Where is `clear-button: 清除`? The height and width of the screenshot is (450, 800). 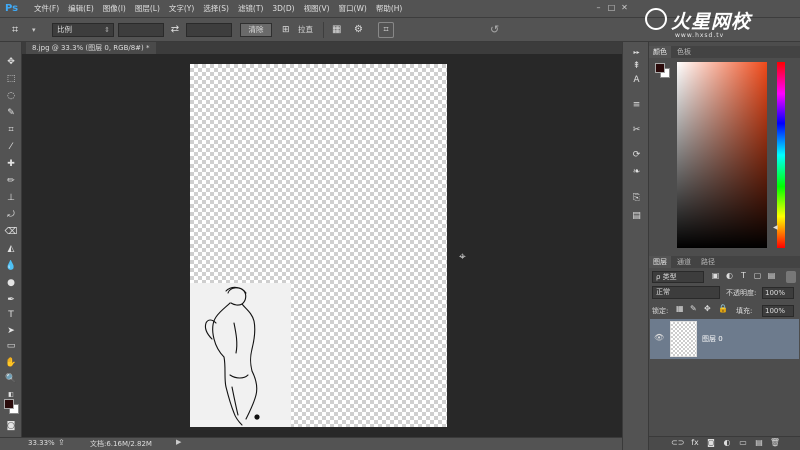 clear-button: 清除 is located at coordinates (256, 29).